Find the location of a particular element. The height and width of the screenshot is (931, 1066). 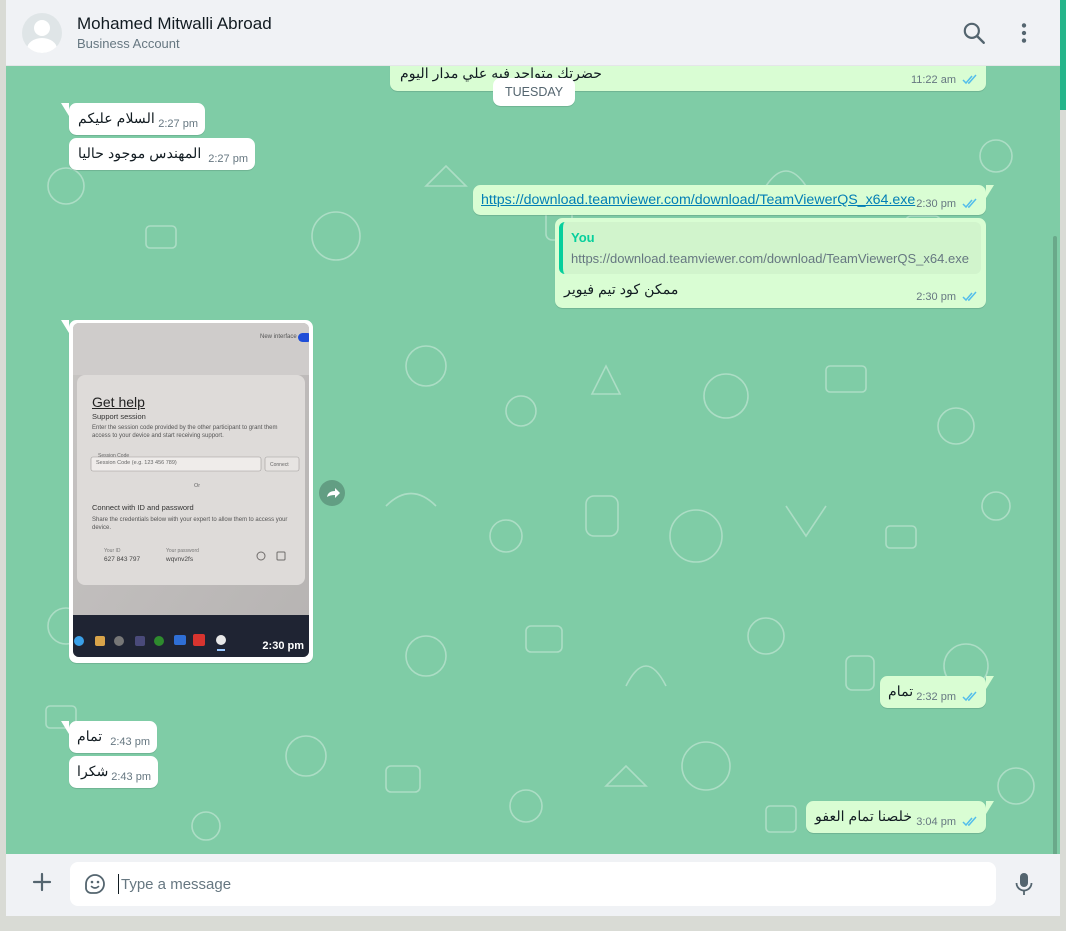

message-text: شكرا is located at coordinates (93, 772).